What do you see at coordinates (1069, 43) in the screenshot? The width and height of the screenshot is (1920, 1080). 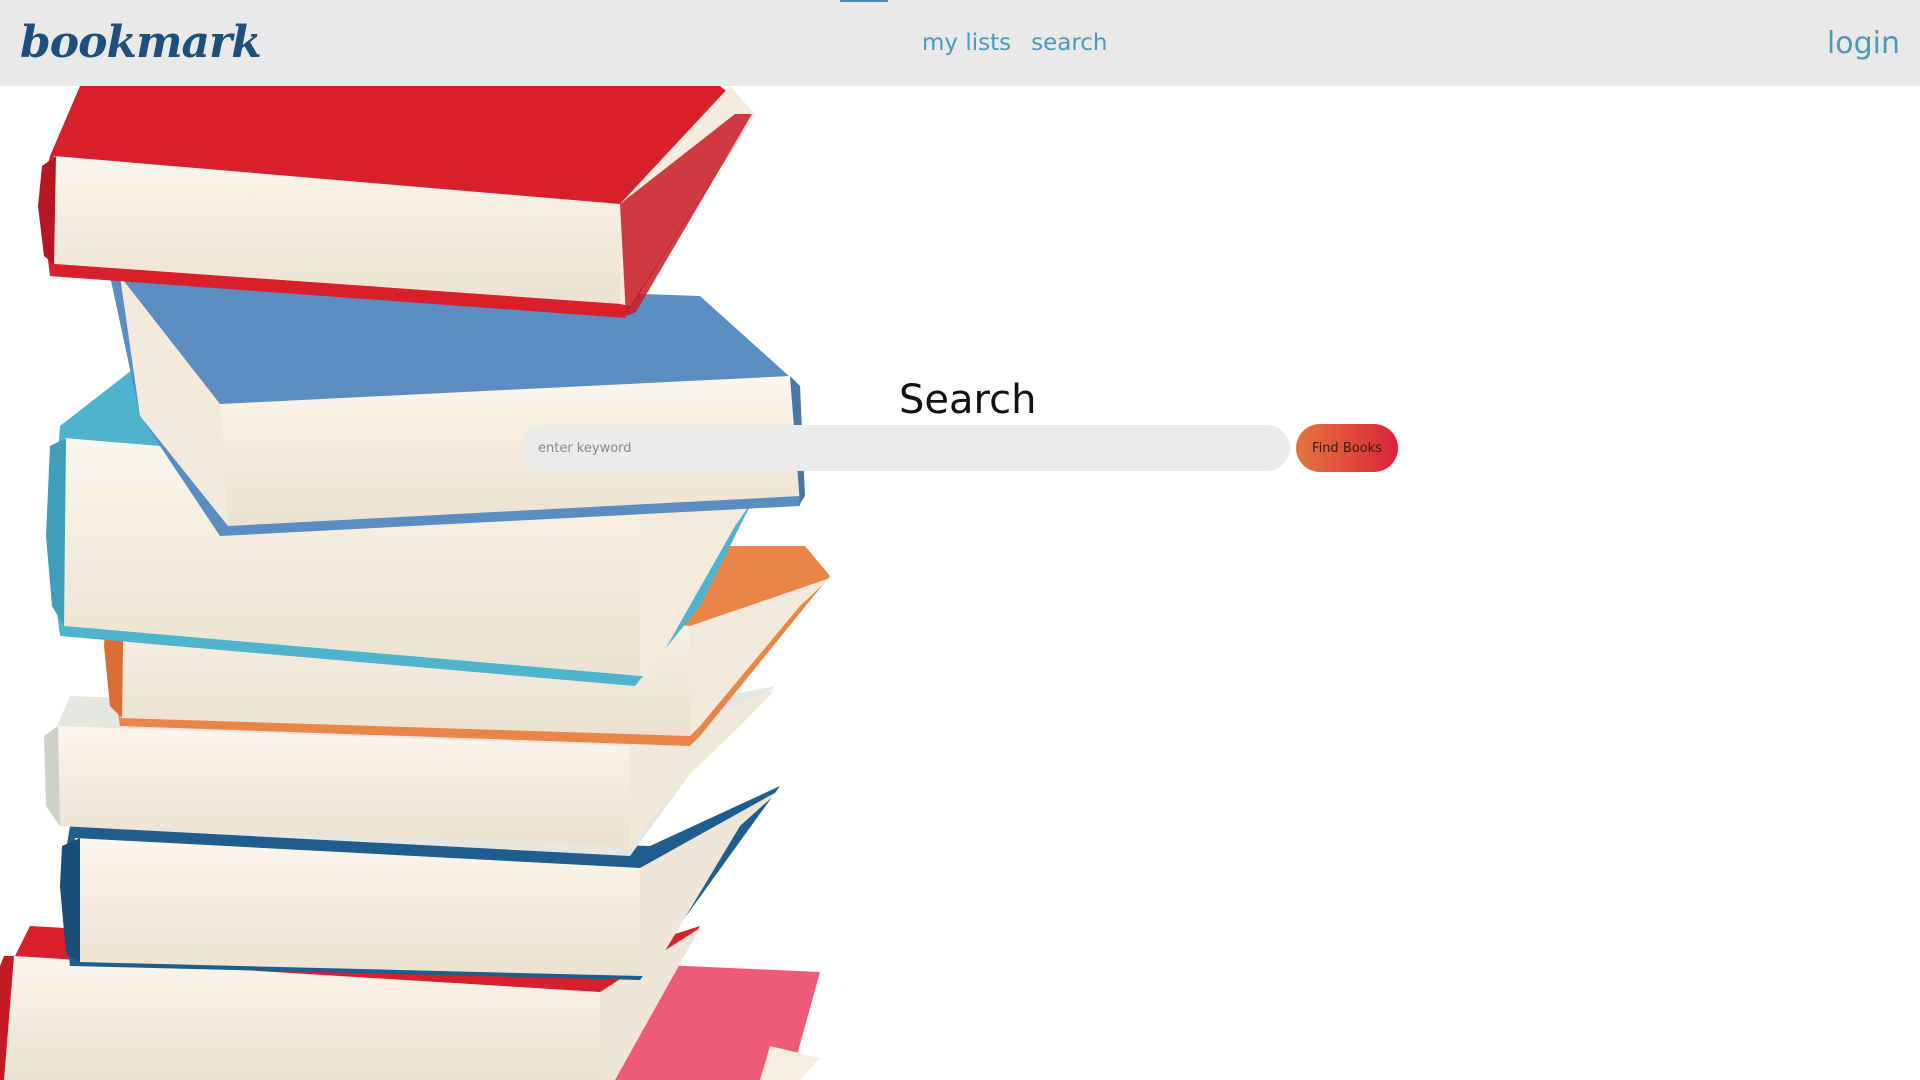 I see `nav-link-search: search` at bounding box center [1069, 43].